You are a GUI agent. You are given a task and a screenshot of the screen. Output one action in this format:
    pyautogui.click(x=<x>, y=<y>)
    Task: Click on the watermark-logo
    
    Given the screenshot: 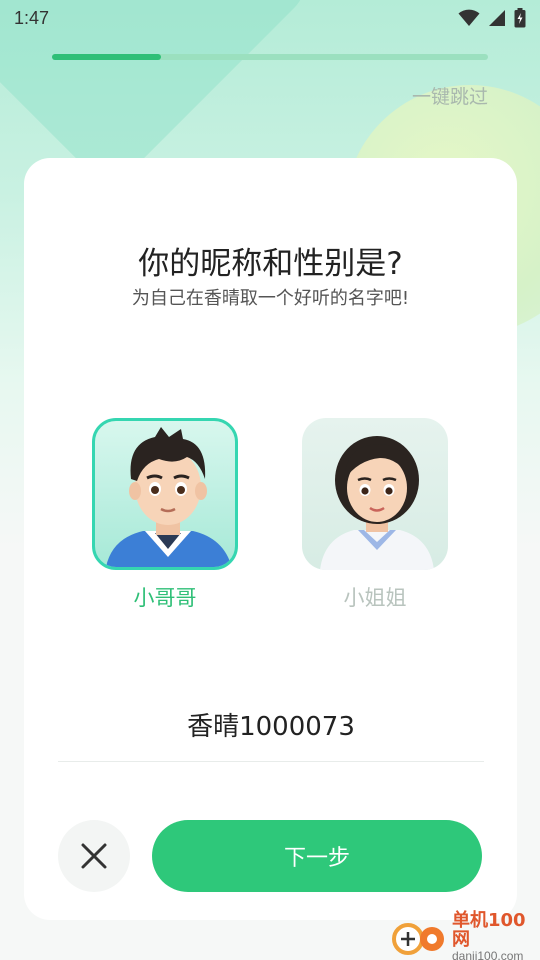 What is the action you would take?
    pyautogui.click(x=420, y=937)
    